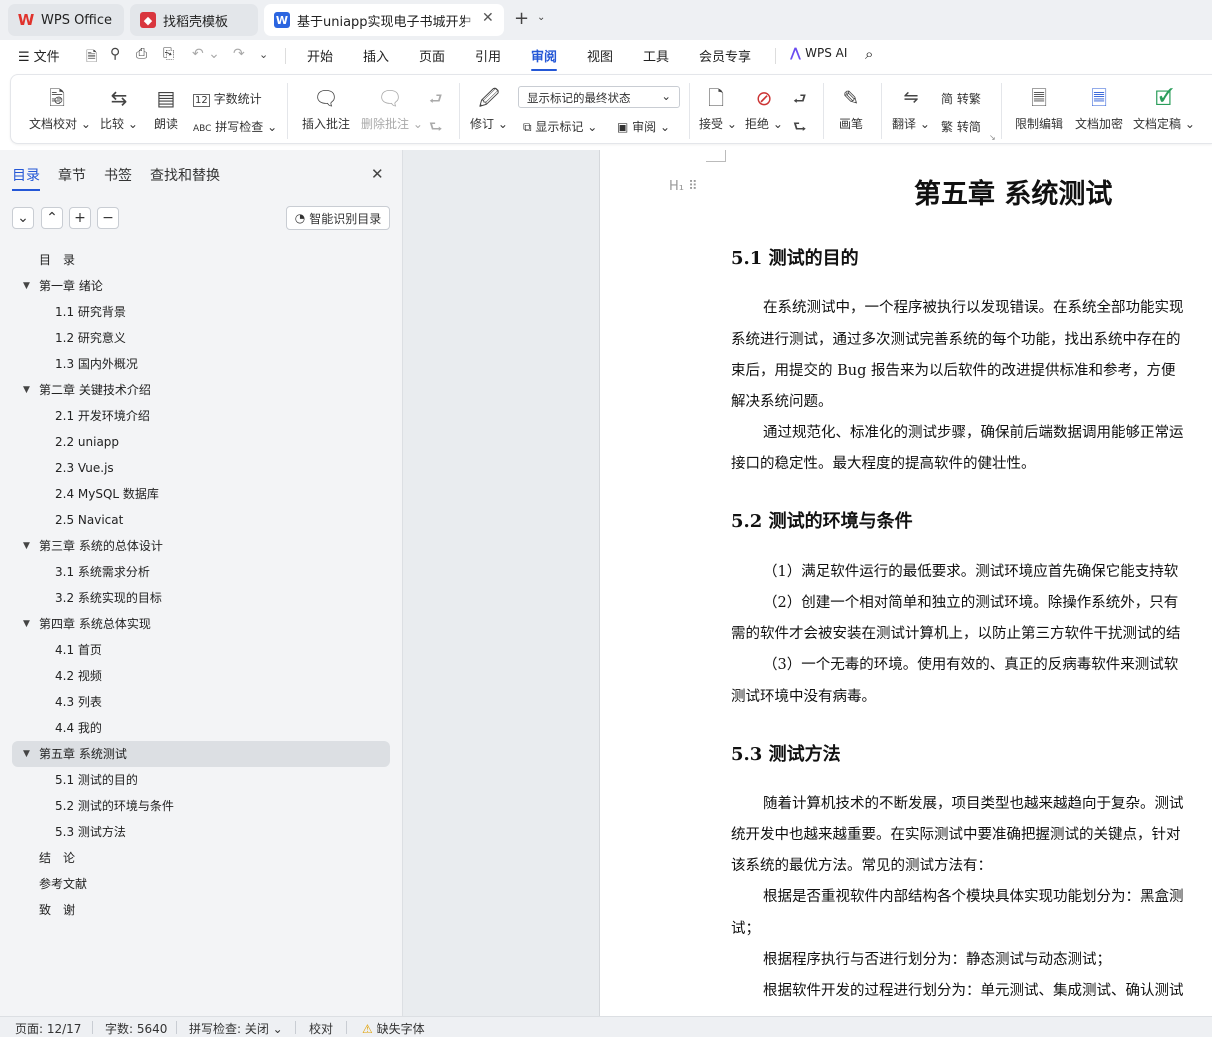 The image size is (1212, 1037). I want to click on share-icon: ⚲, so click(115, 54).